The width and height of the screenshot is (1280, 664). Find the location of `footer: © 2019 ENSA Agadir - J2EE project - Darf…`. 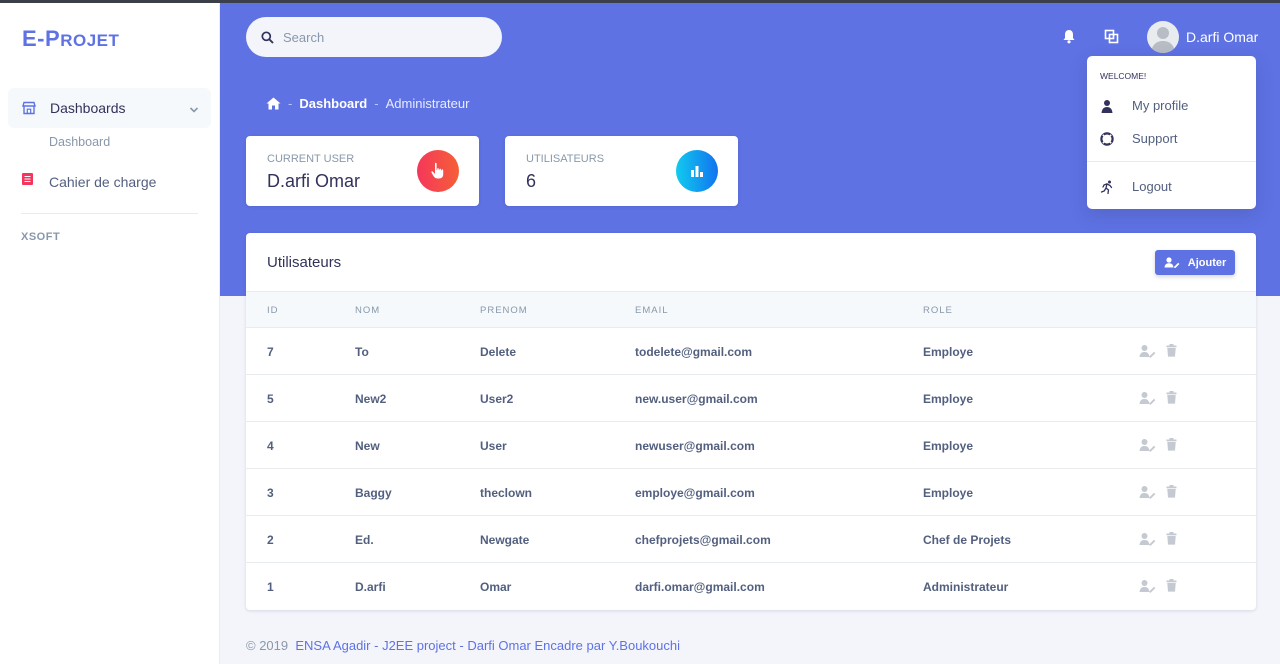

footer: © 2019 ENSA Agadir - J2EE project - Darf… is located at coordinates (463, 645).